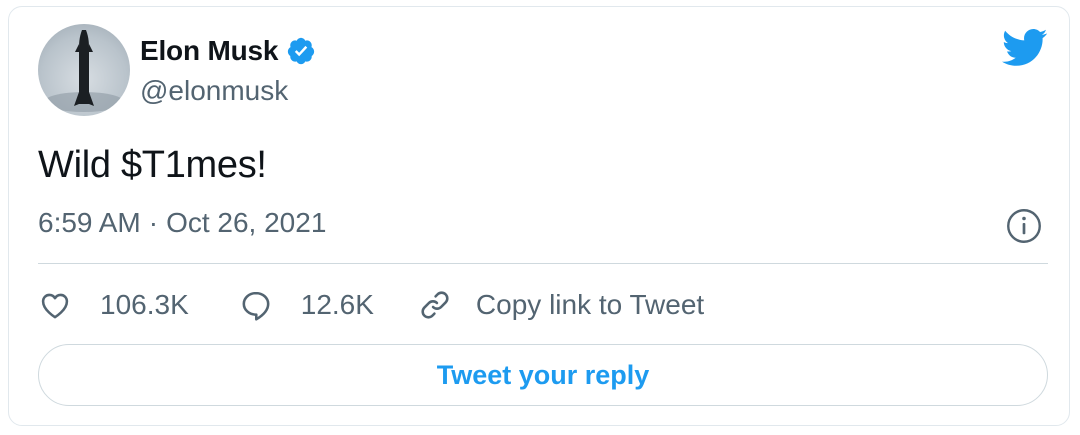 This screenshot has height=435, width=1080. Describe the element at coordinates (152, 165) in the screenshot. I see `tweet-text: Wild $T1mes!` at that location.